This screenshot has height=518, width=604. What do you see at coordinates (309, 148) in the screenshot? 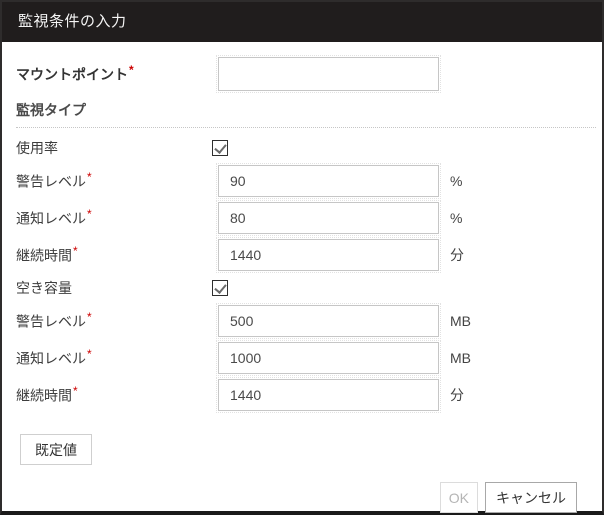
I see `usage-rate-row: 使用率` at bounding box center [309, 148].